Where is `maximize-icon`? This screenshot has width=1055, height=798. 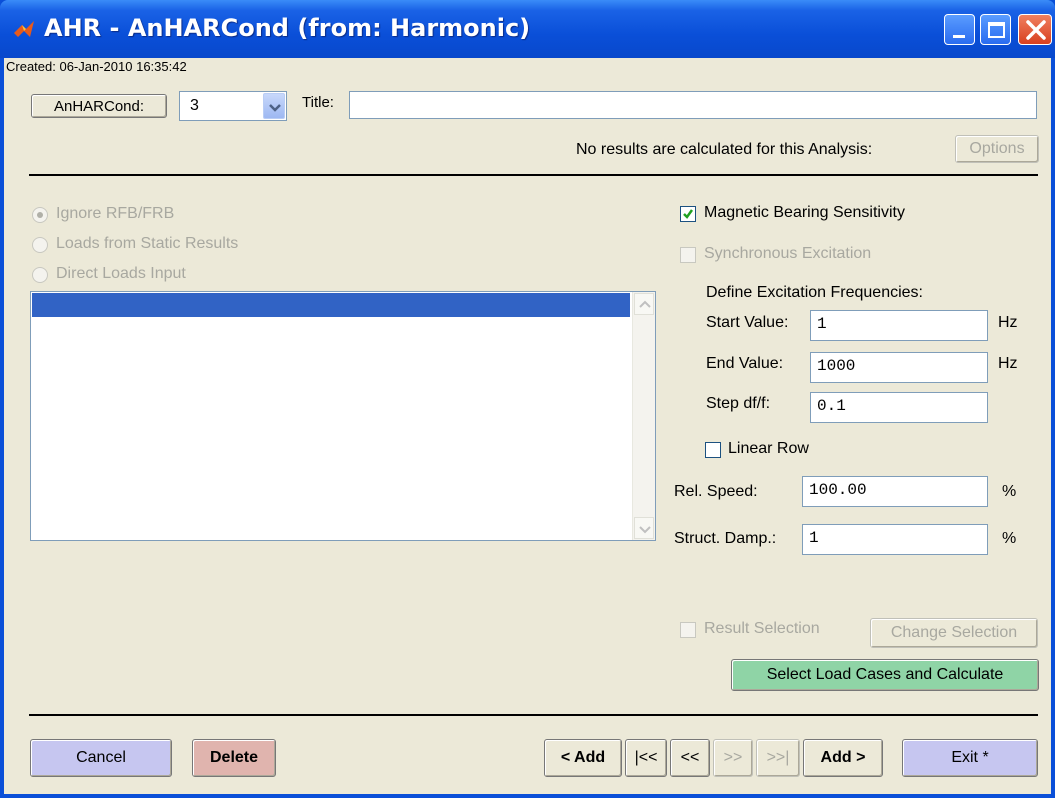 maximize-icon is located at coordinates (996, 30).